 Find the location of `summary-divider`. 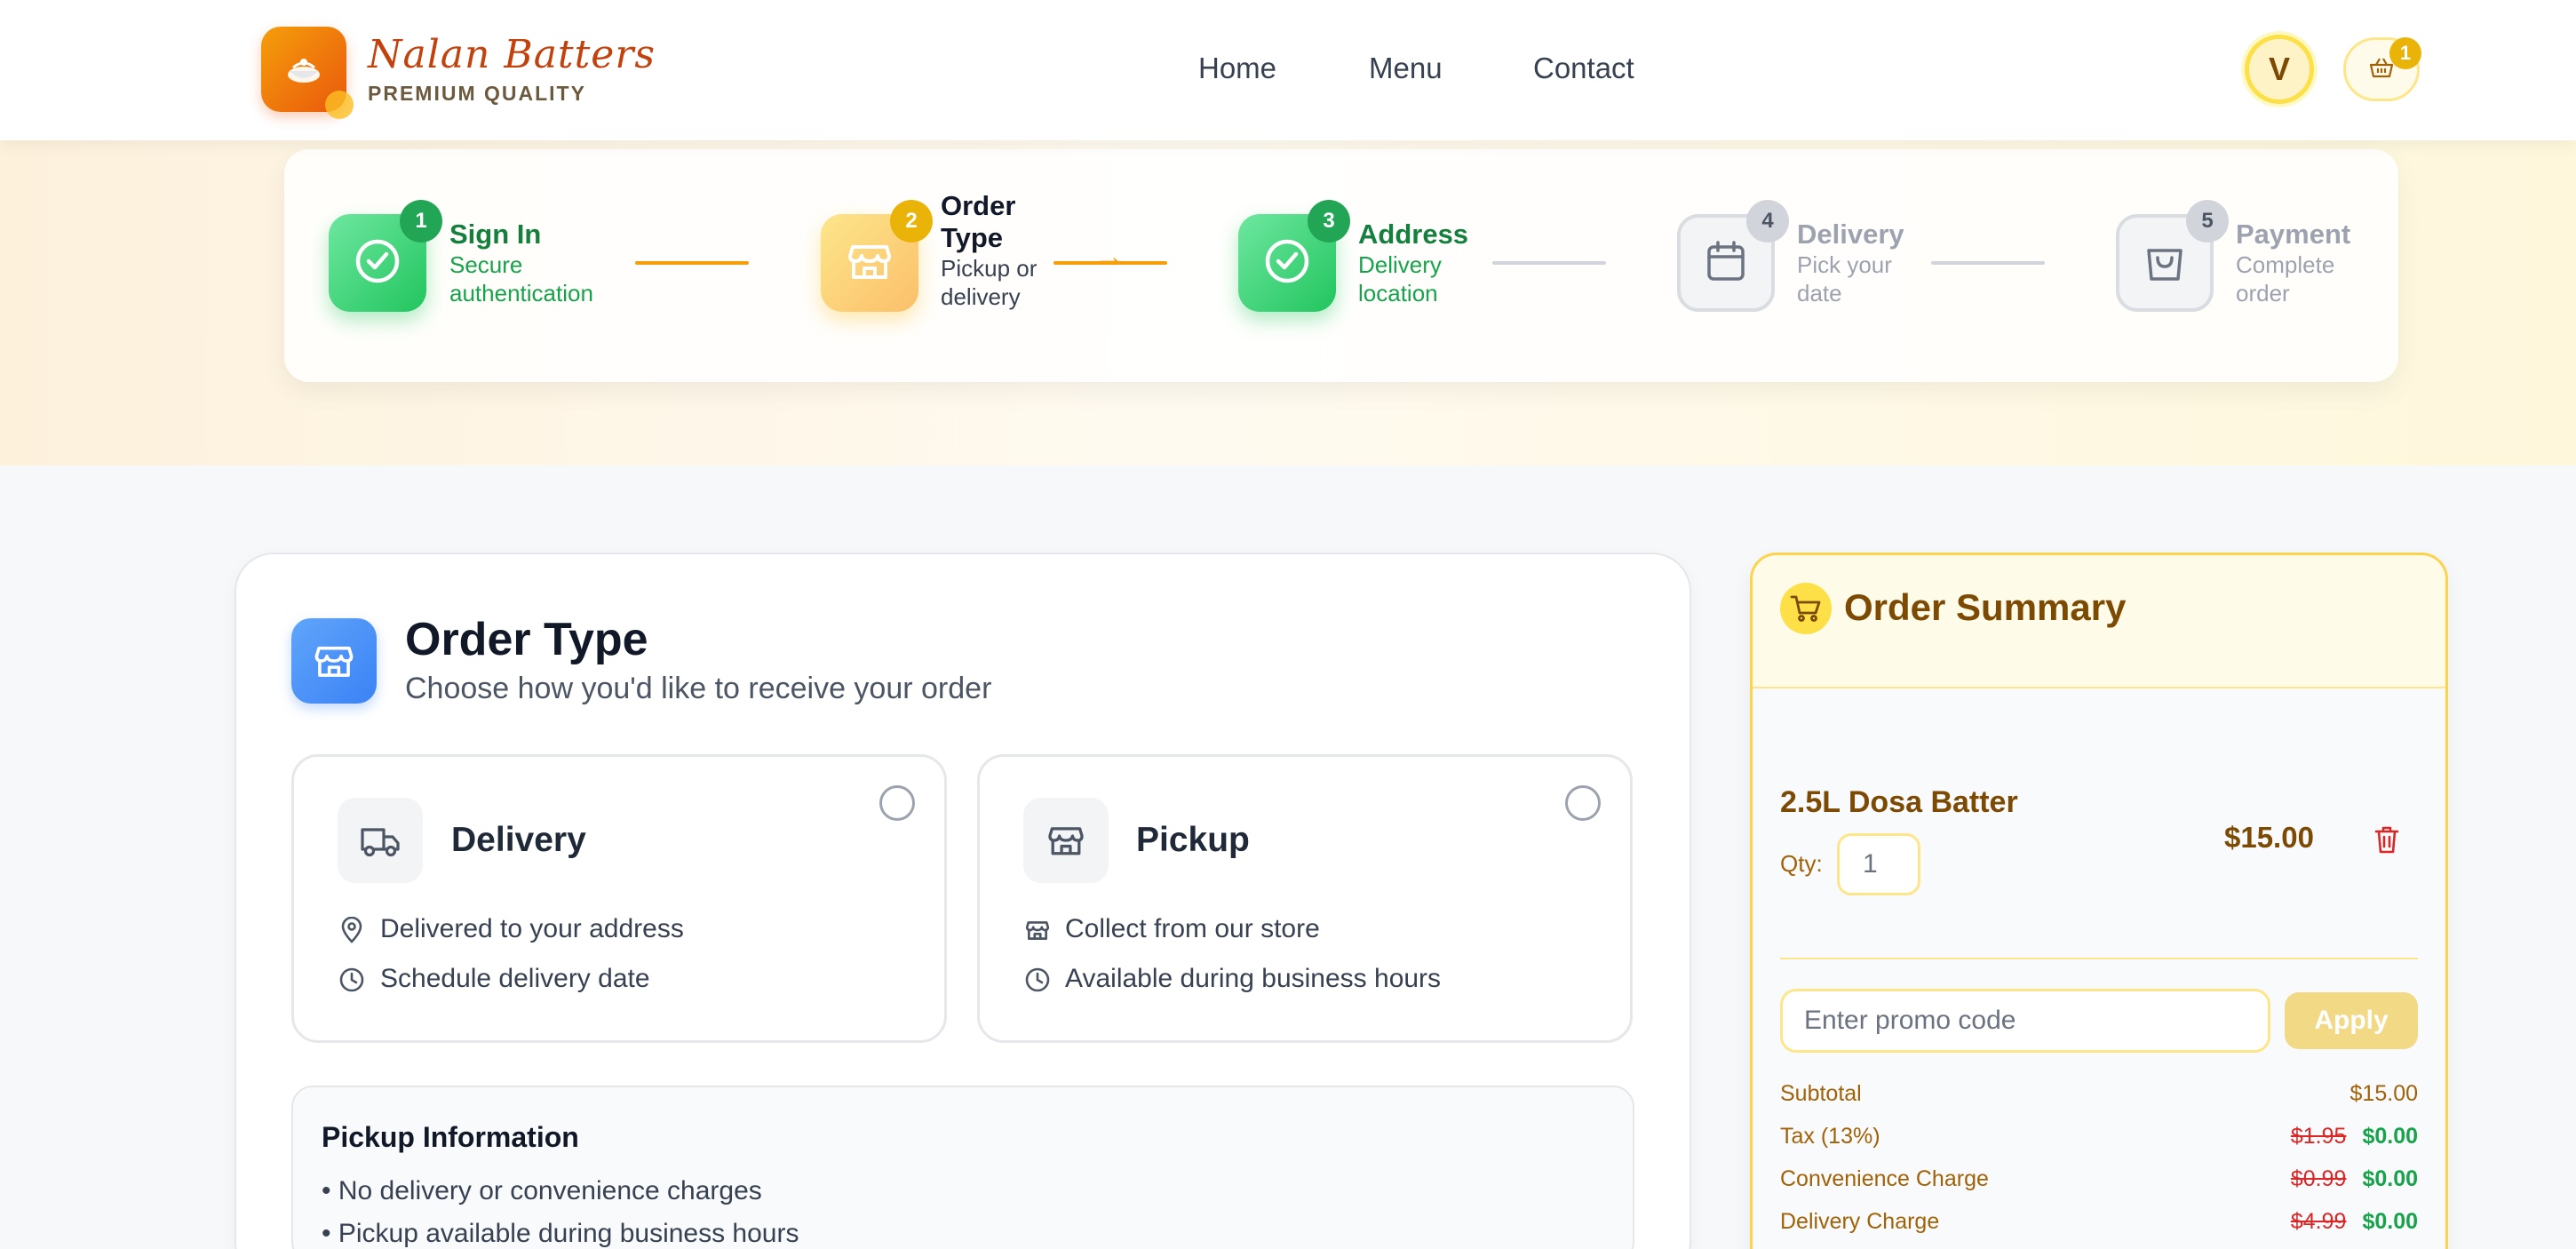

summary-divider is located at coordinates (2099, 958).